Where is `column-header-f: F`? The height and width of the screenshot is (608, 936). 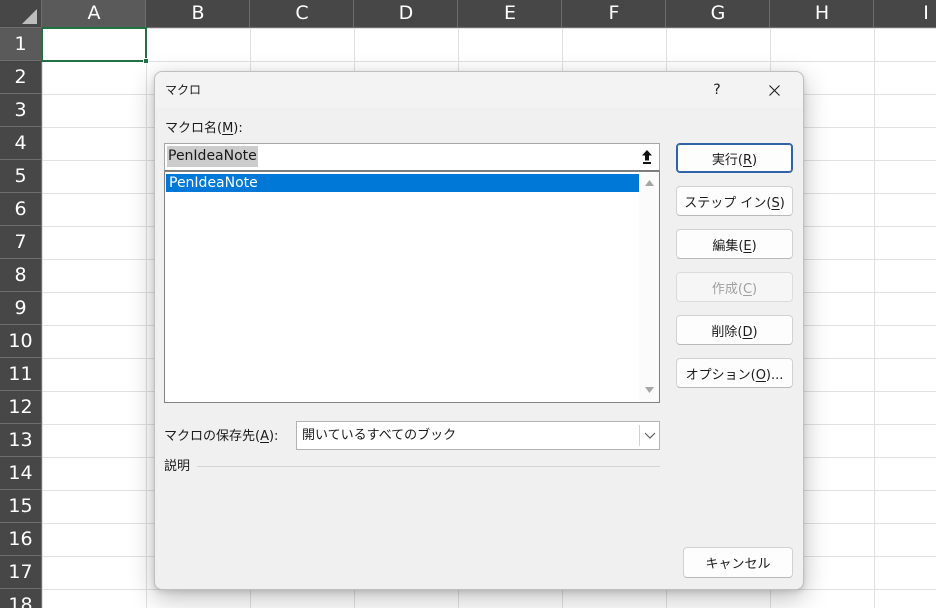 column-header-f: F is located at coordinates (614, 14).